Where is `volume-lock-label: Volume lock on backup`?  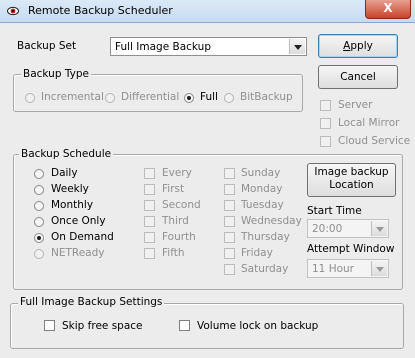 volume-lock-label: Volume lock on backup is located at coordinates (258, 326).